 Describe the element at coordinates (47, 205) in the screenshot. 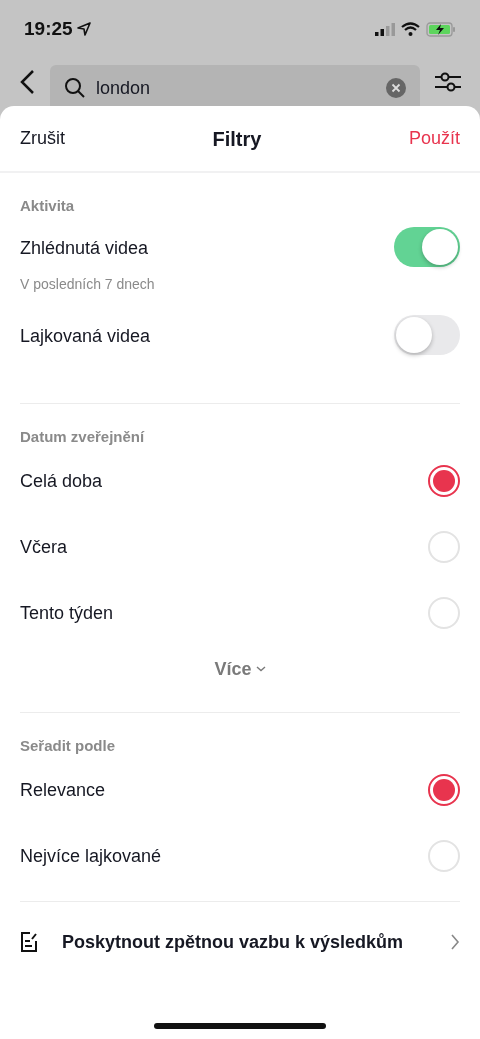

I see `section-heading: Aktivita` at that location.